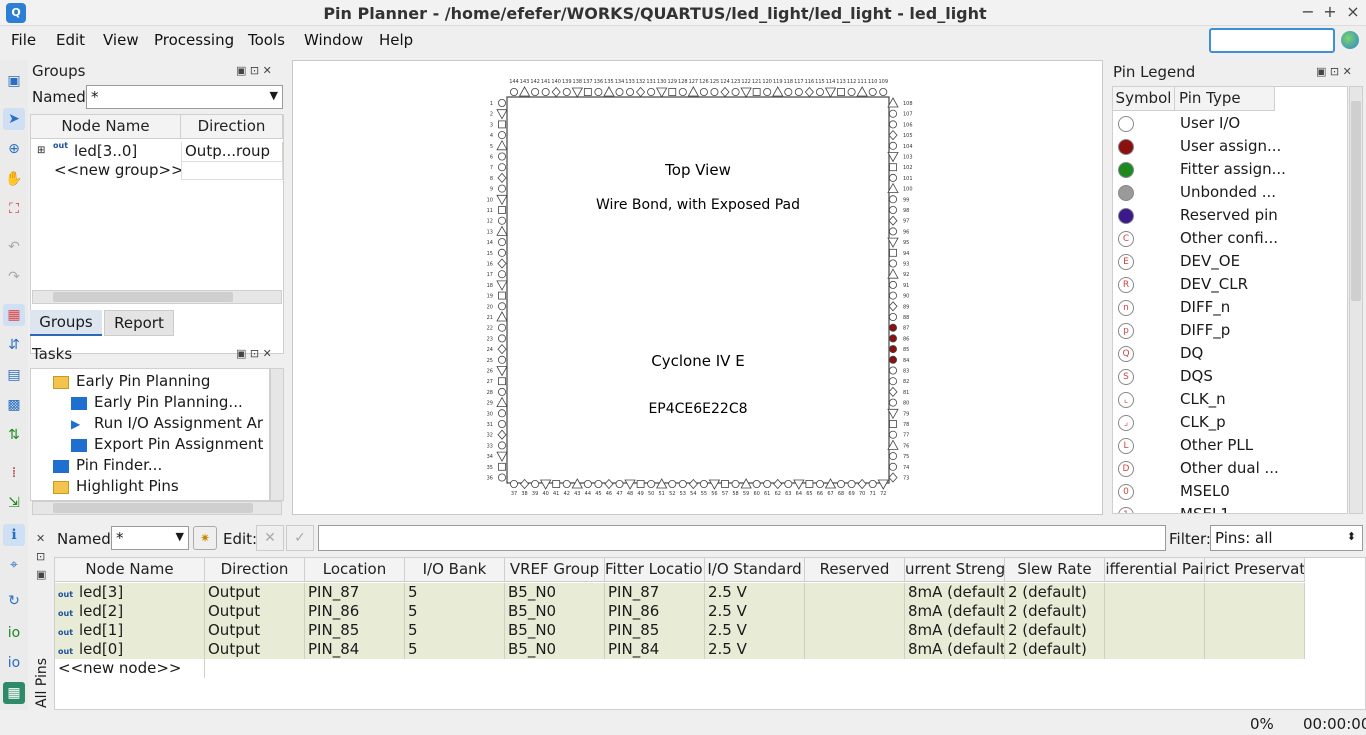  What do you see at coordinates (14, 81) in the screenshot?
I see `pin-planner-icon: ▣` at bounding box center [14, 81].